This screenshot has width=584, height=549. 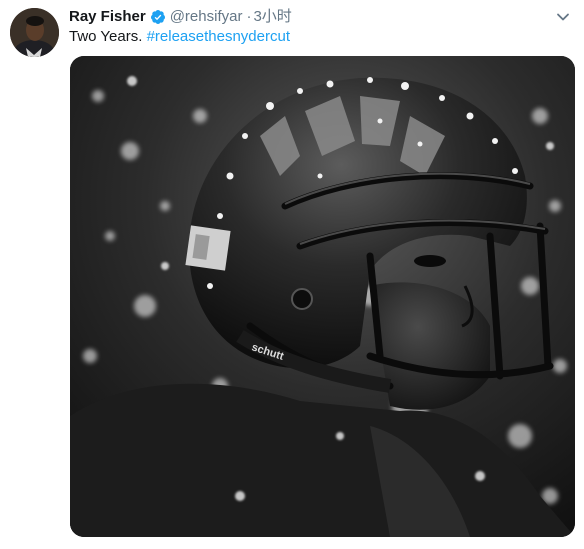 I want to click on tweet-timestamp: 3小时, so click(x=272, y=17).